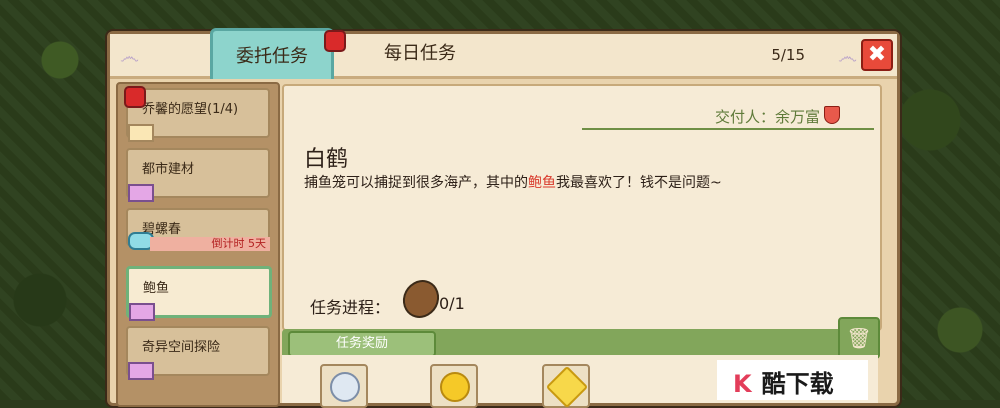 The width and height of the screenshot is (1000, 408). I want to click on quest-item-building: 都市建材, so click(198, 175).